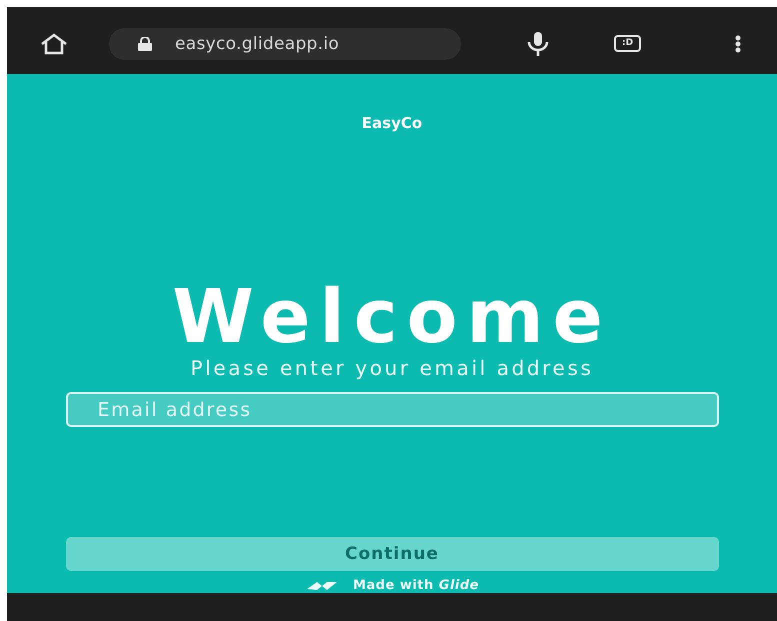 Image resolution: width=777 pixels, height=621 pixels. I want to click on menu-icon, so click(738, 43).